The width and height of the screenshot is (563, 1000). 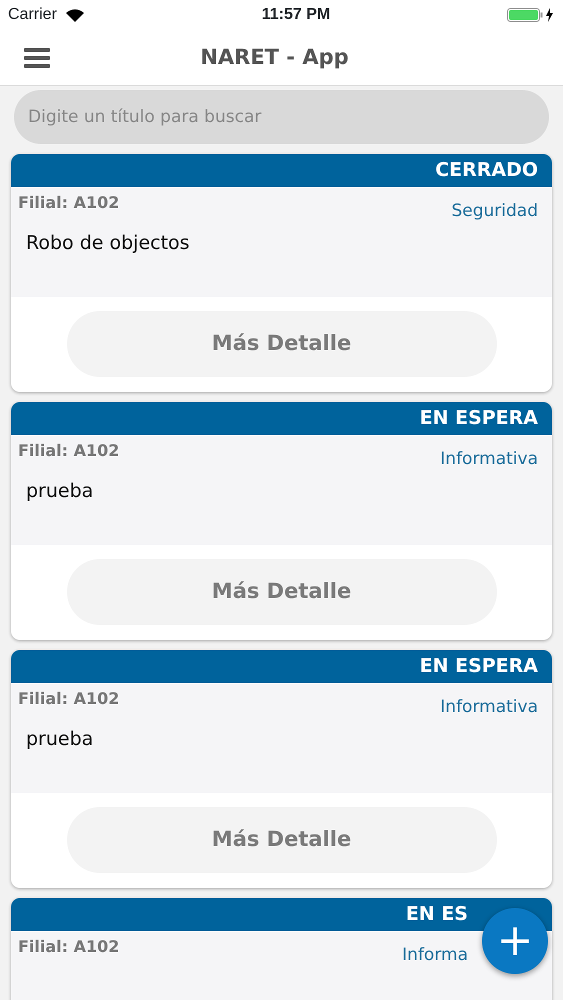 I want to click on search-field: Digite un título para buscar, so click(x=281, y=117).